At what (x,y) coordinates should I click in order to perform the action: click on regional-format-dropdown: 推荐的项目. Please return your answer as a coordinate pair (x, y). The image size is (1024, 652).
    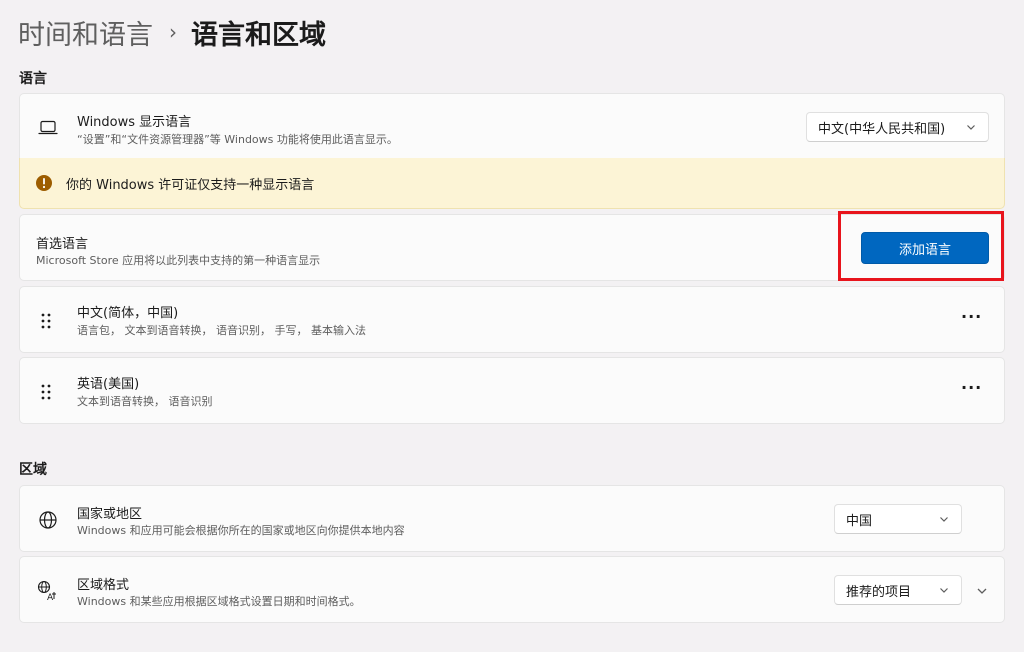
    Looking at the image, I should click on (898, 590).